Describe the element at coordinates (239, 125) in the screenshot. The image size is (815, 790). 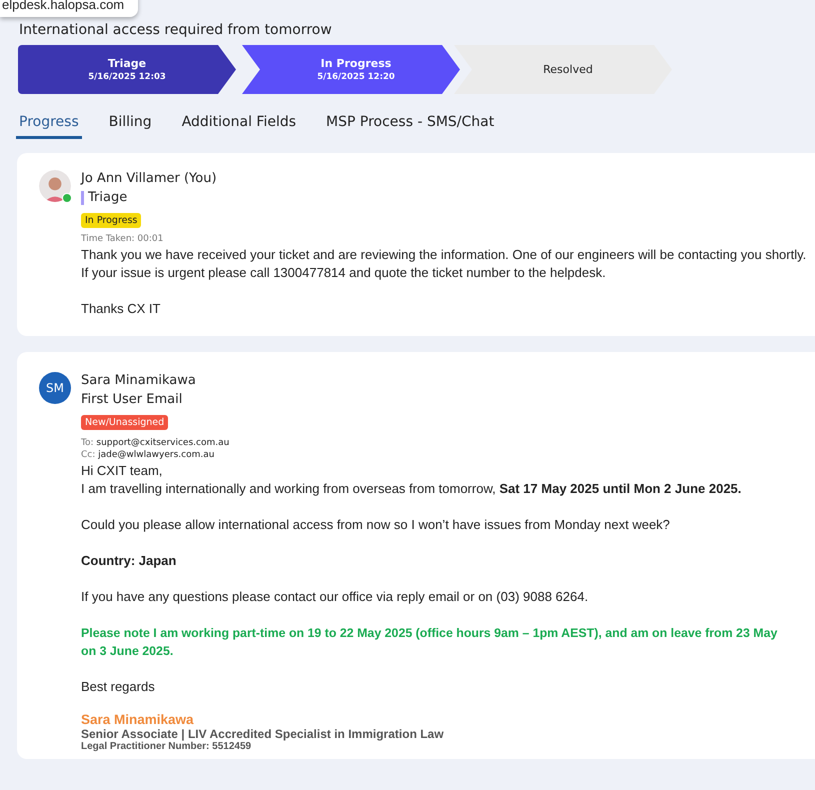
I see `tab: Additional Fields` at that location.